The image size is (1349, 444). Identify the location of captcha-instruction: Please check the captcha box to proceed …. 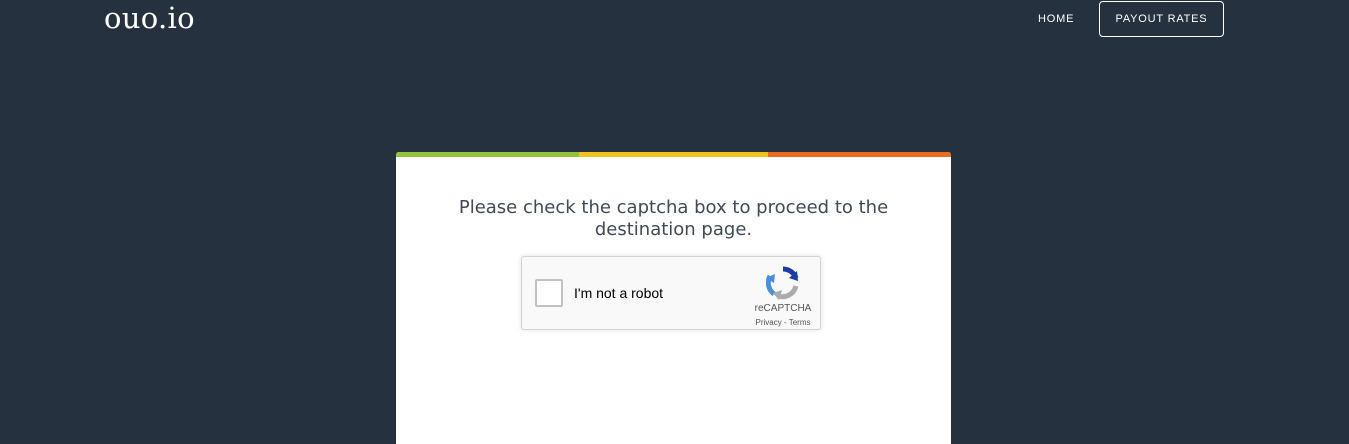
(673, 218).